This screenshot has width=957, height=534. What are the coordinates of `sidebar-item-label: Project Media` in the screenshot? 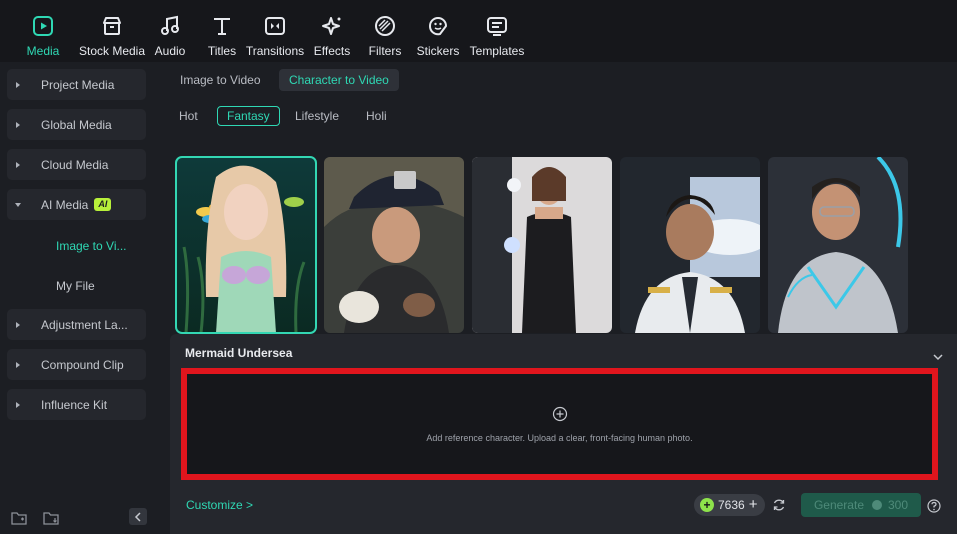 It's located at (78, 84).